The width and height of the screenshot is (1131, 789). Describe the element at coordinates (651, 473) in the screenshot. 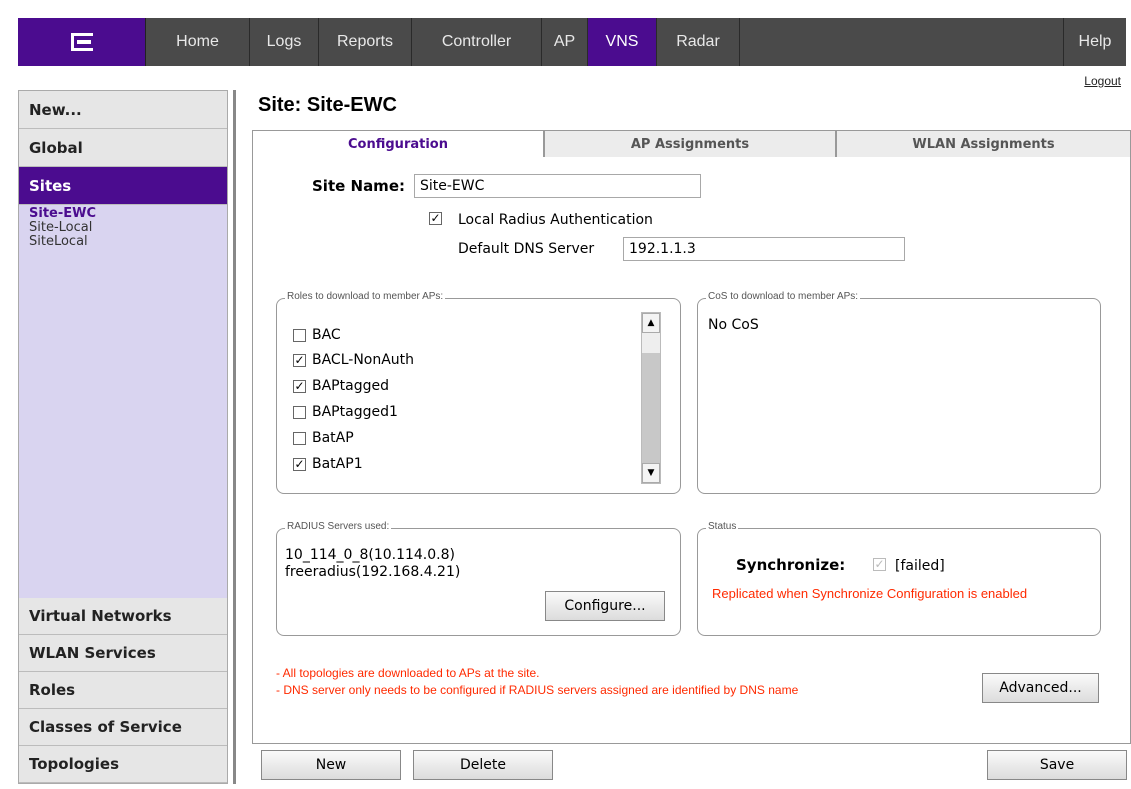

I see `scroll-down-icon: ▼` at that location.